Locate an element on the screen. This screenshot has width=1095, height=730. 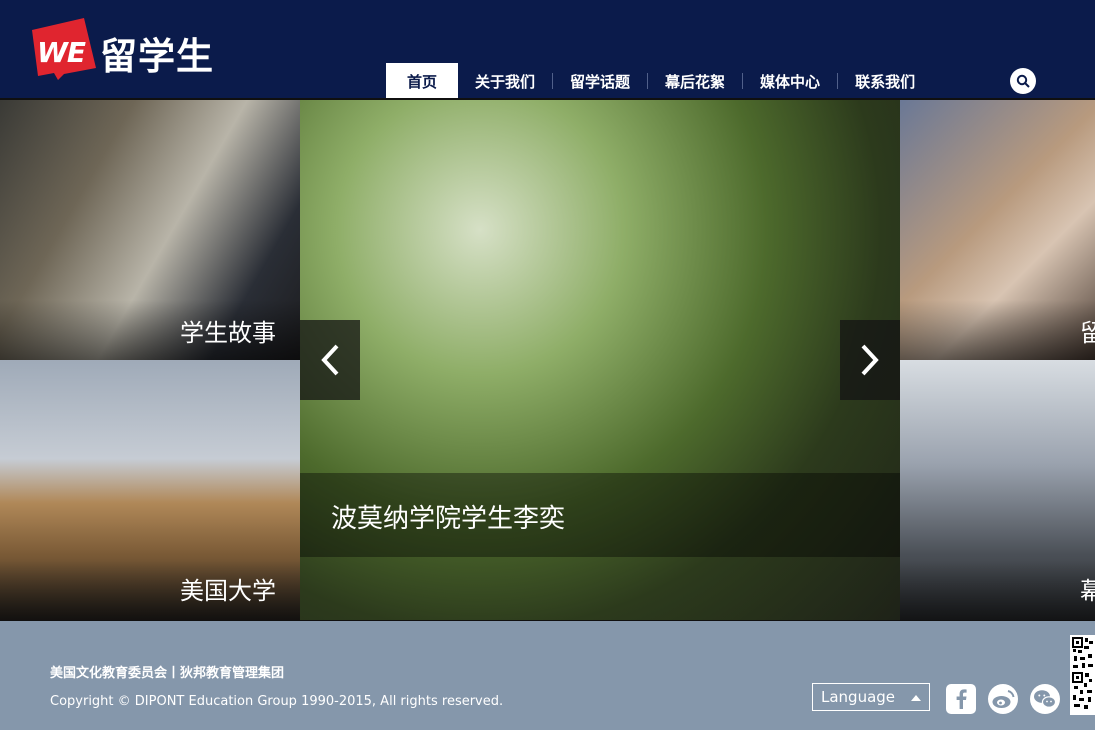
tile-label: 学生故事 is located at coordinates (228, 333).